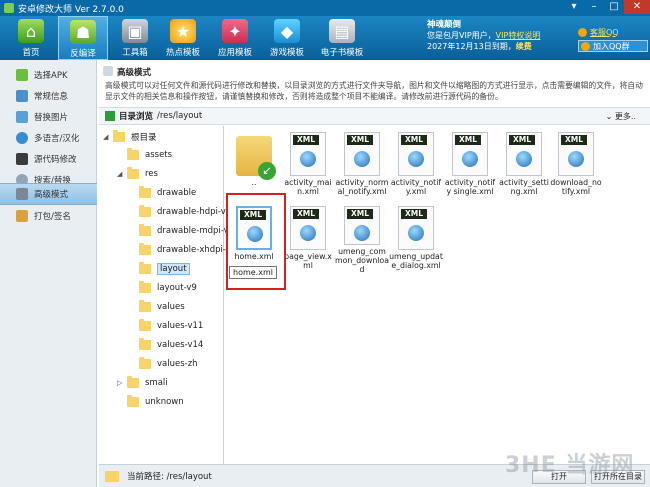  I want to click on sidebar-item-localization: 多语言/汉化, so click(48, 137).